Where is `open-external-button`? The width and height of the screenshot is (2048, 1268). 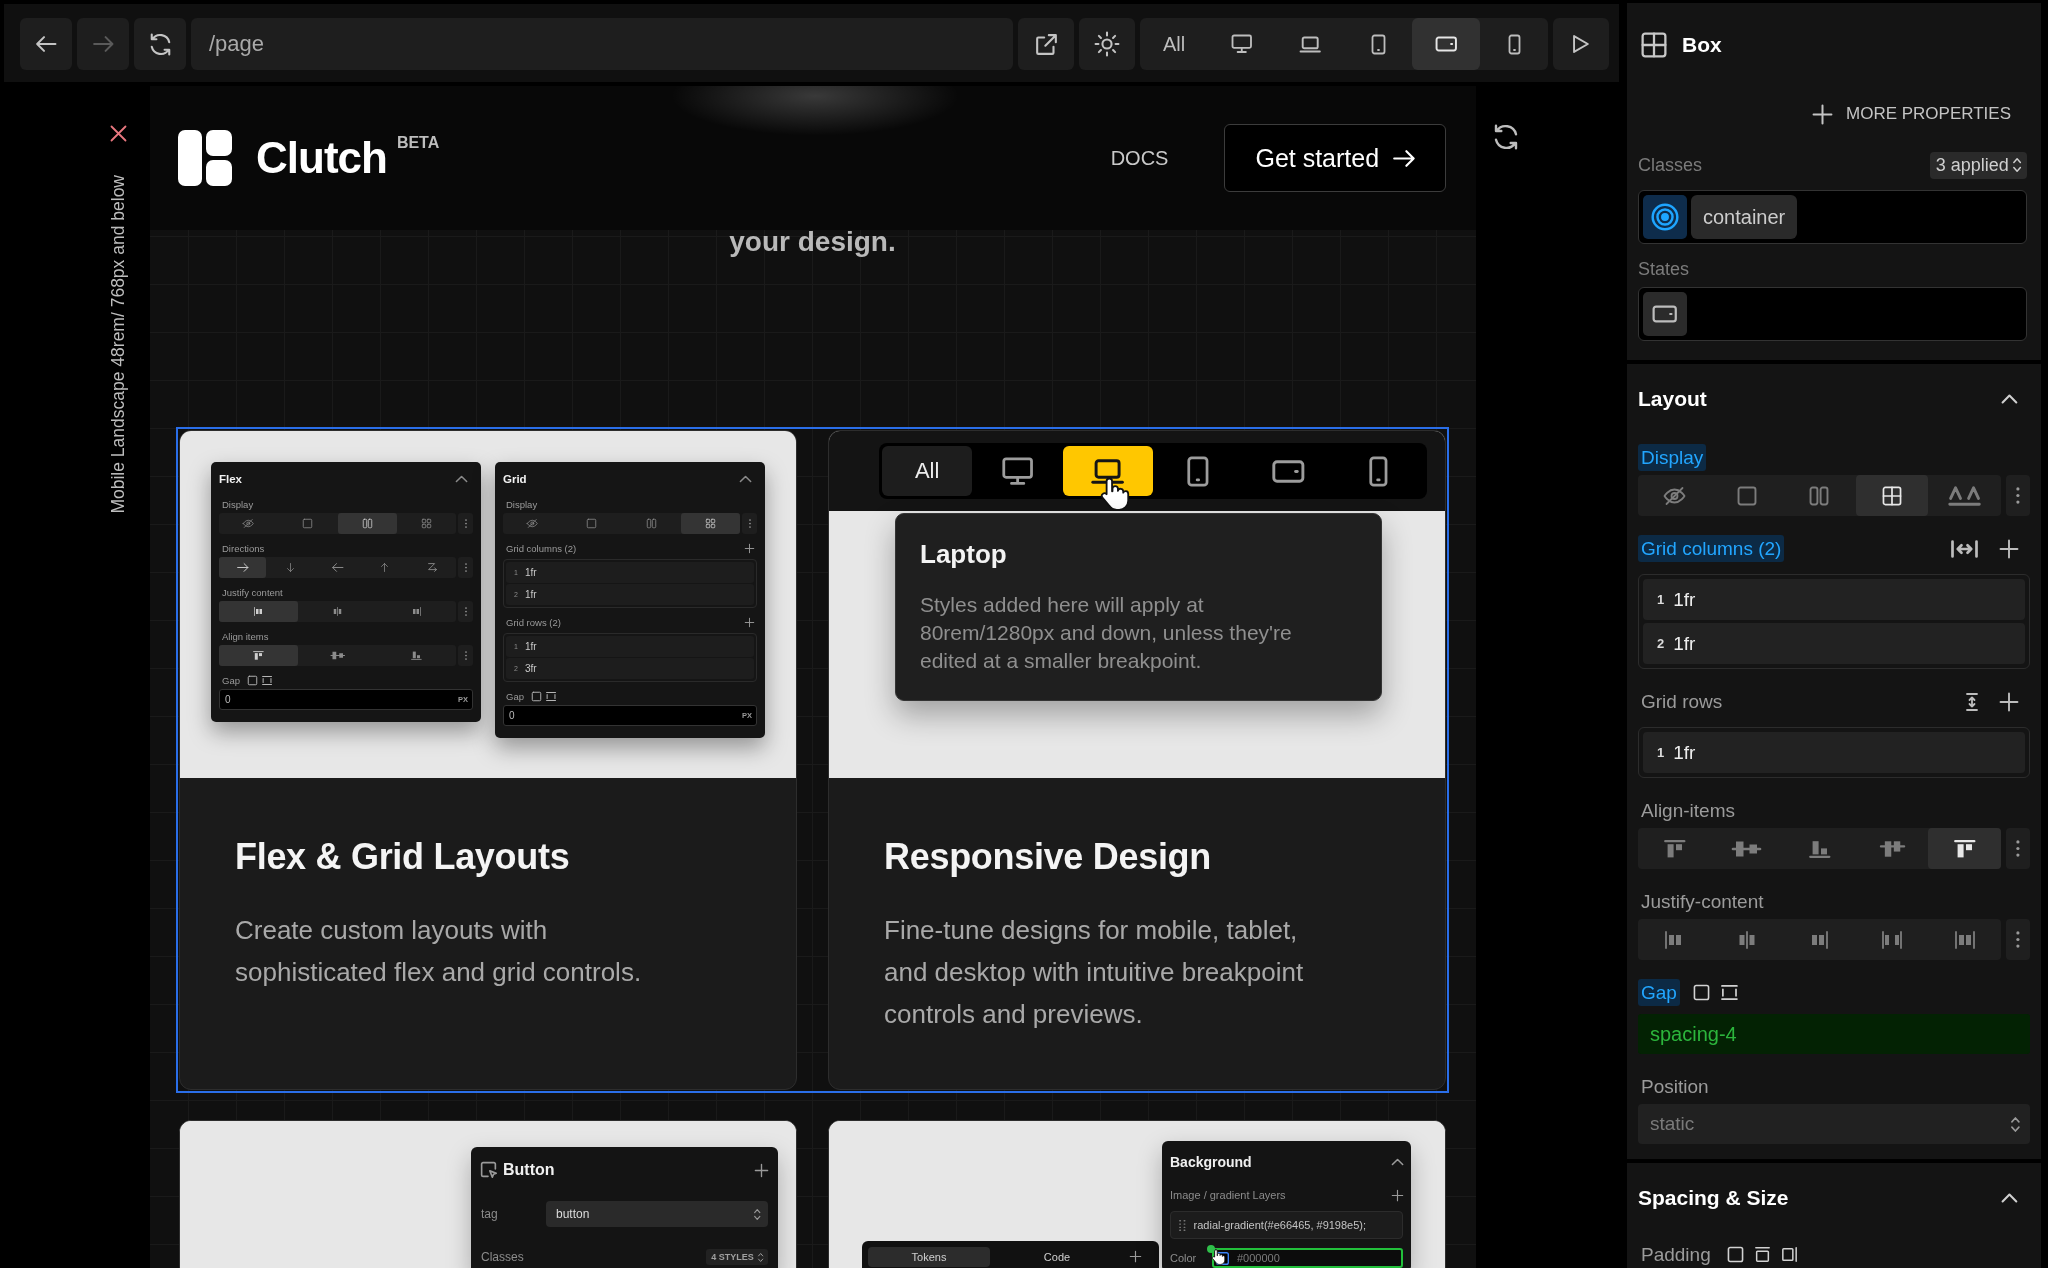 open-external-button is located at coordinates (1046, 44).